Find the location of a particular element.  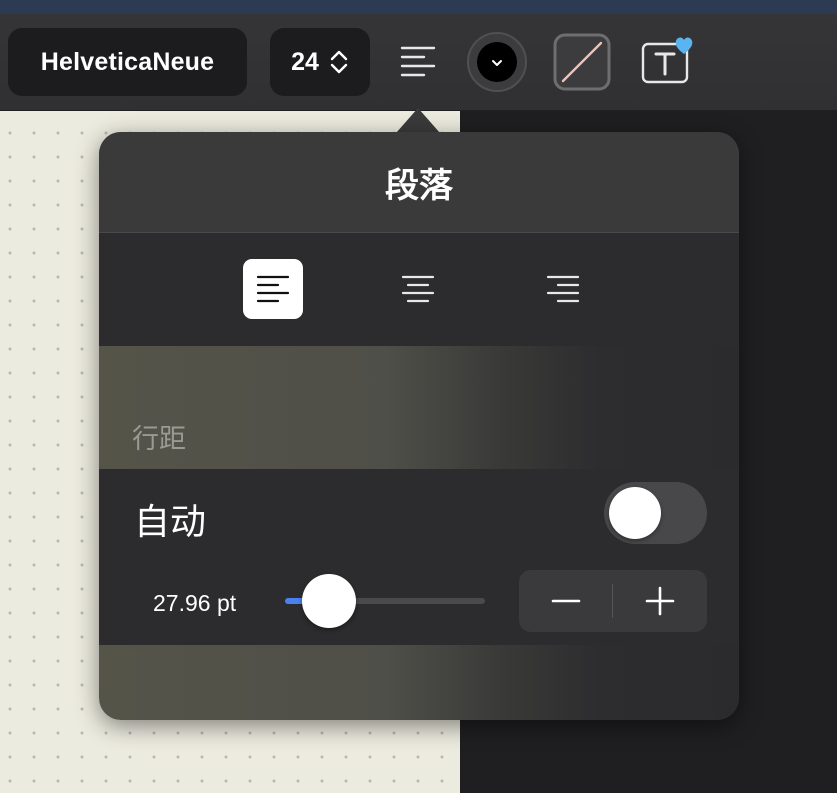

font-family-button: HelveticaNeue is located at coordinates (127, 62).